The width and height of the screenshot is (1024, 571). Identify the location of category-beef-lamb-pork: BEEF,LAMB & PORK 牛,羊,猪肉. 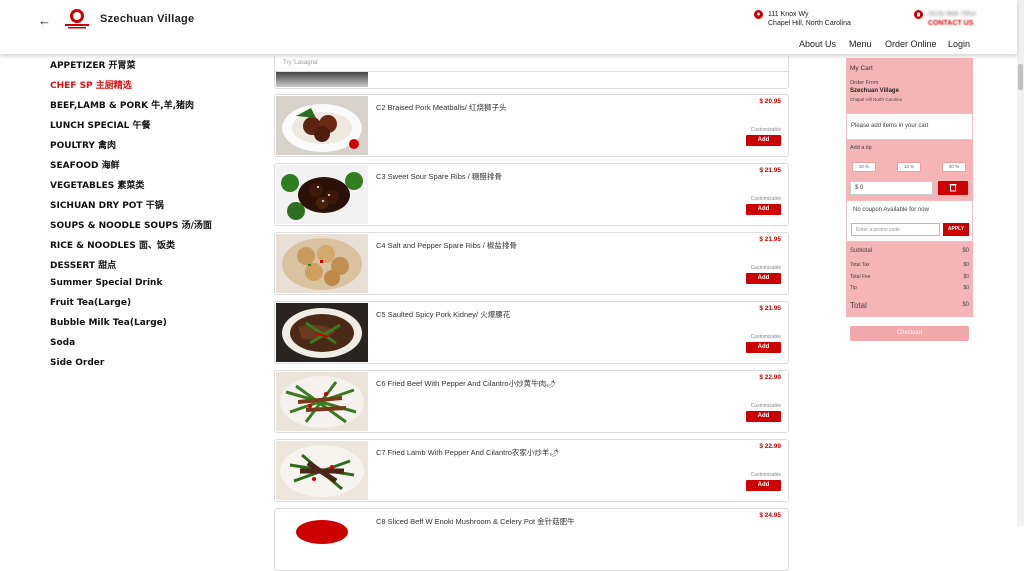
(131, 108).